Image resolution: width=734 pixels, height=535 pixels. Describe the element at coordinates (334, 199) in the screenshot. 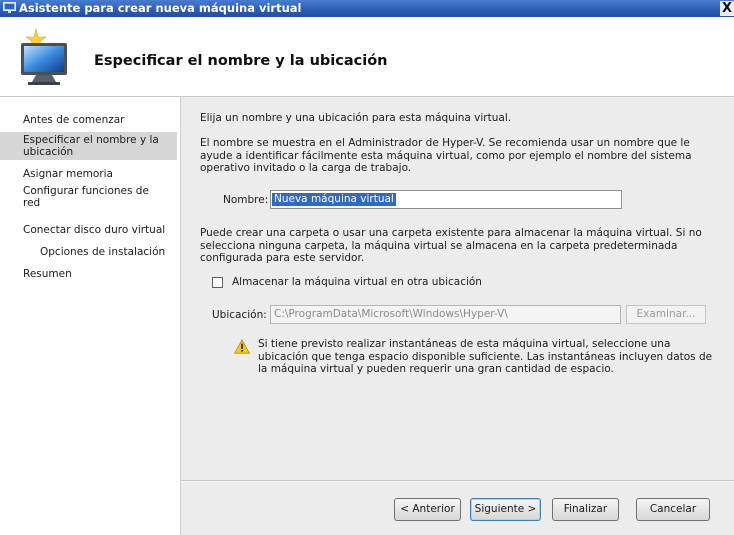

I see `name-input-value: Nueva máquina virtual` at that location.